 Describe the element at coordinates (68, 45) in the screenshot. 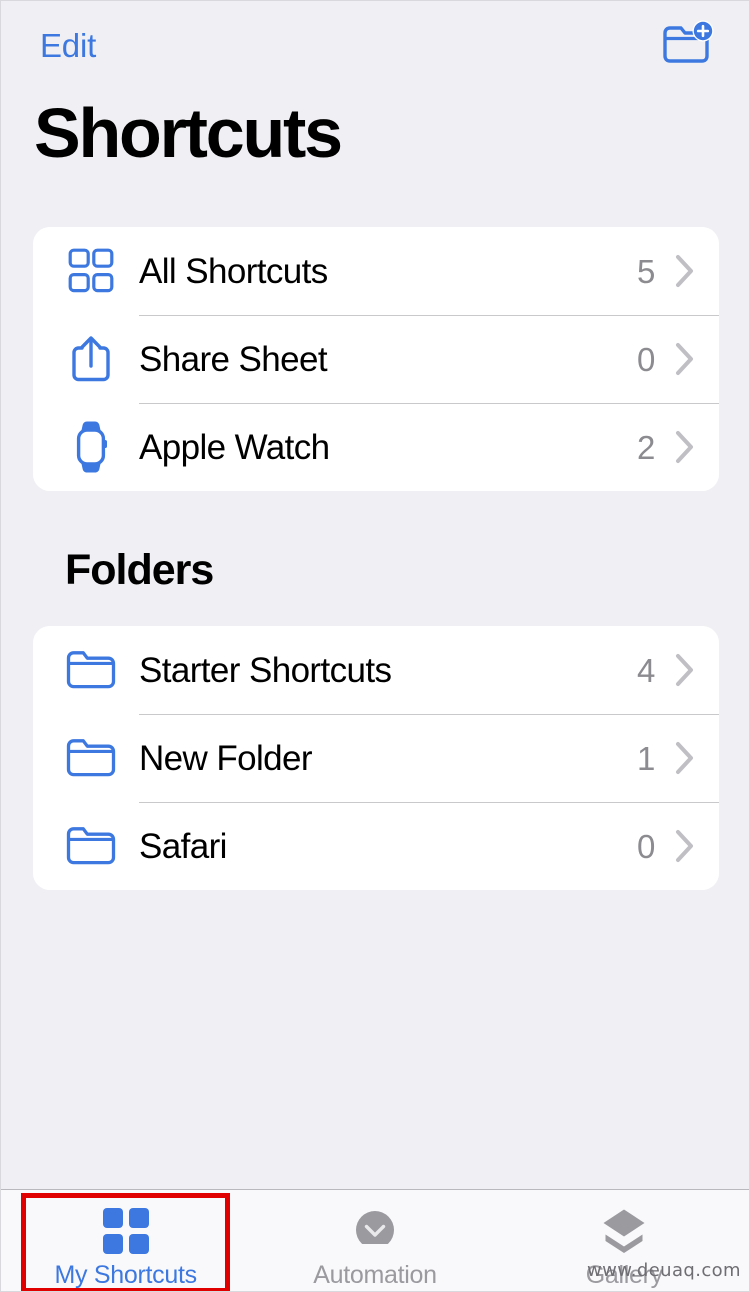

I see `edit-button: Edit` at that location.